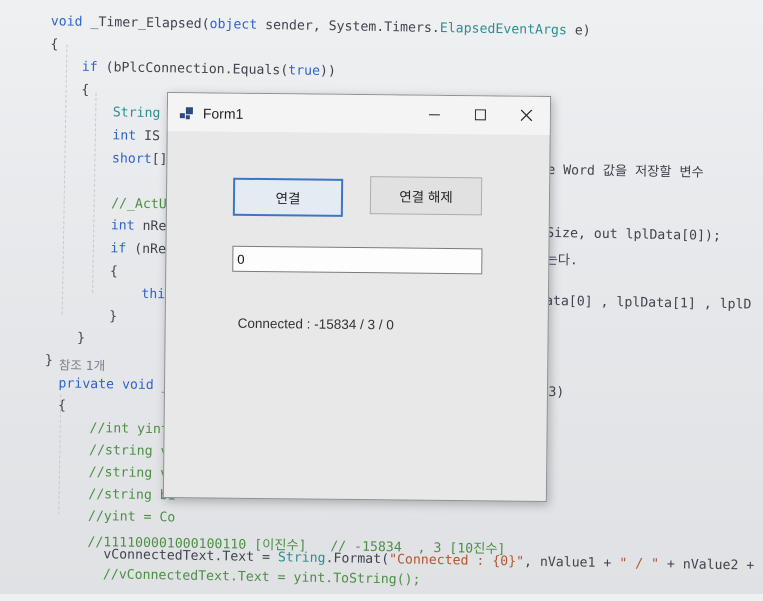 This screenshot has height=601, width=763. Describe the element at coordinates (104, 135) in the screenshot. I see `code-line: int IS` at that location.